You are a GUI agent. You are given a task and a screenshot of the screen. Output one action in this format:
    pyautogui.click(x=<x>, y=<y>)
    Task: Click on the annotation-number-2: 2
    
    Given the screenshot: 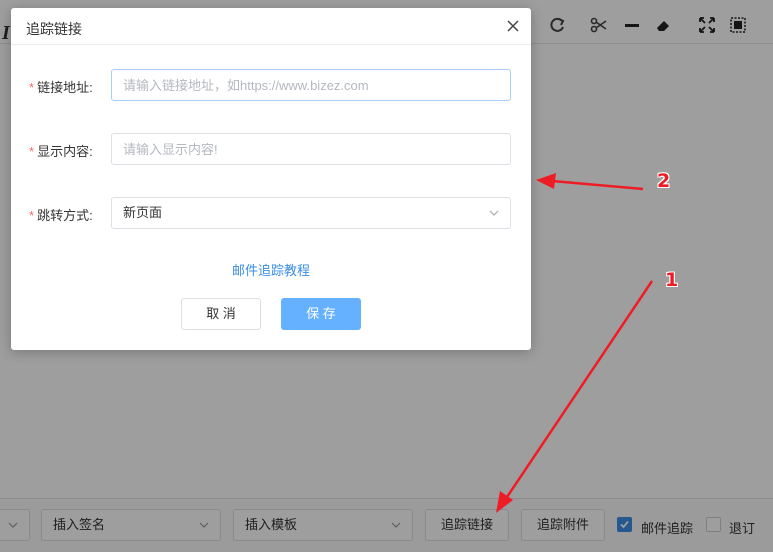 What is the action you would take?
    pyautogui.click(x=664, y=181)
    